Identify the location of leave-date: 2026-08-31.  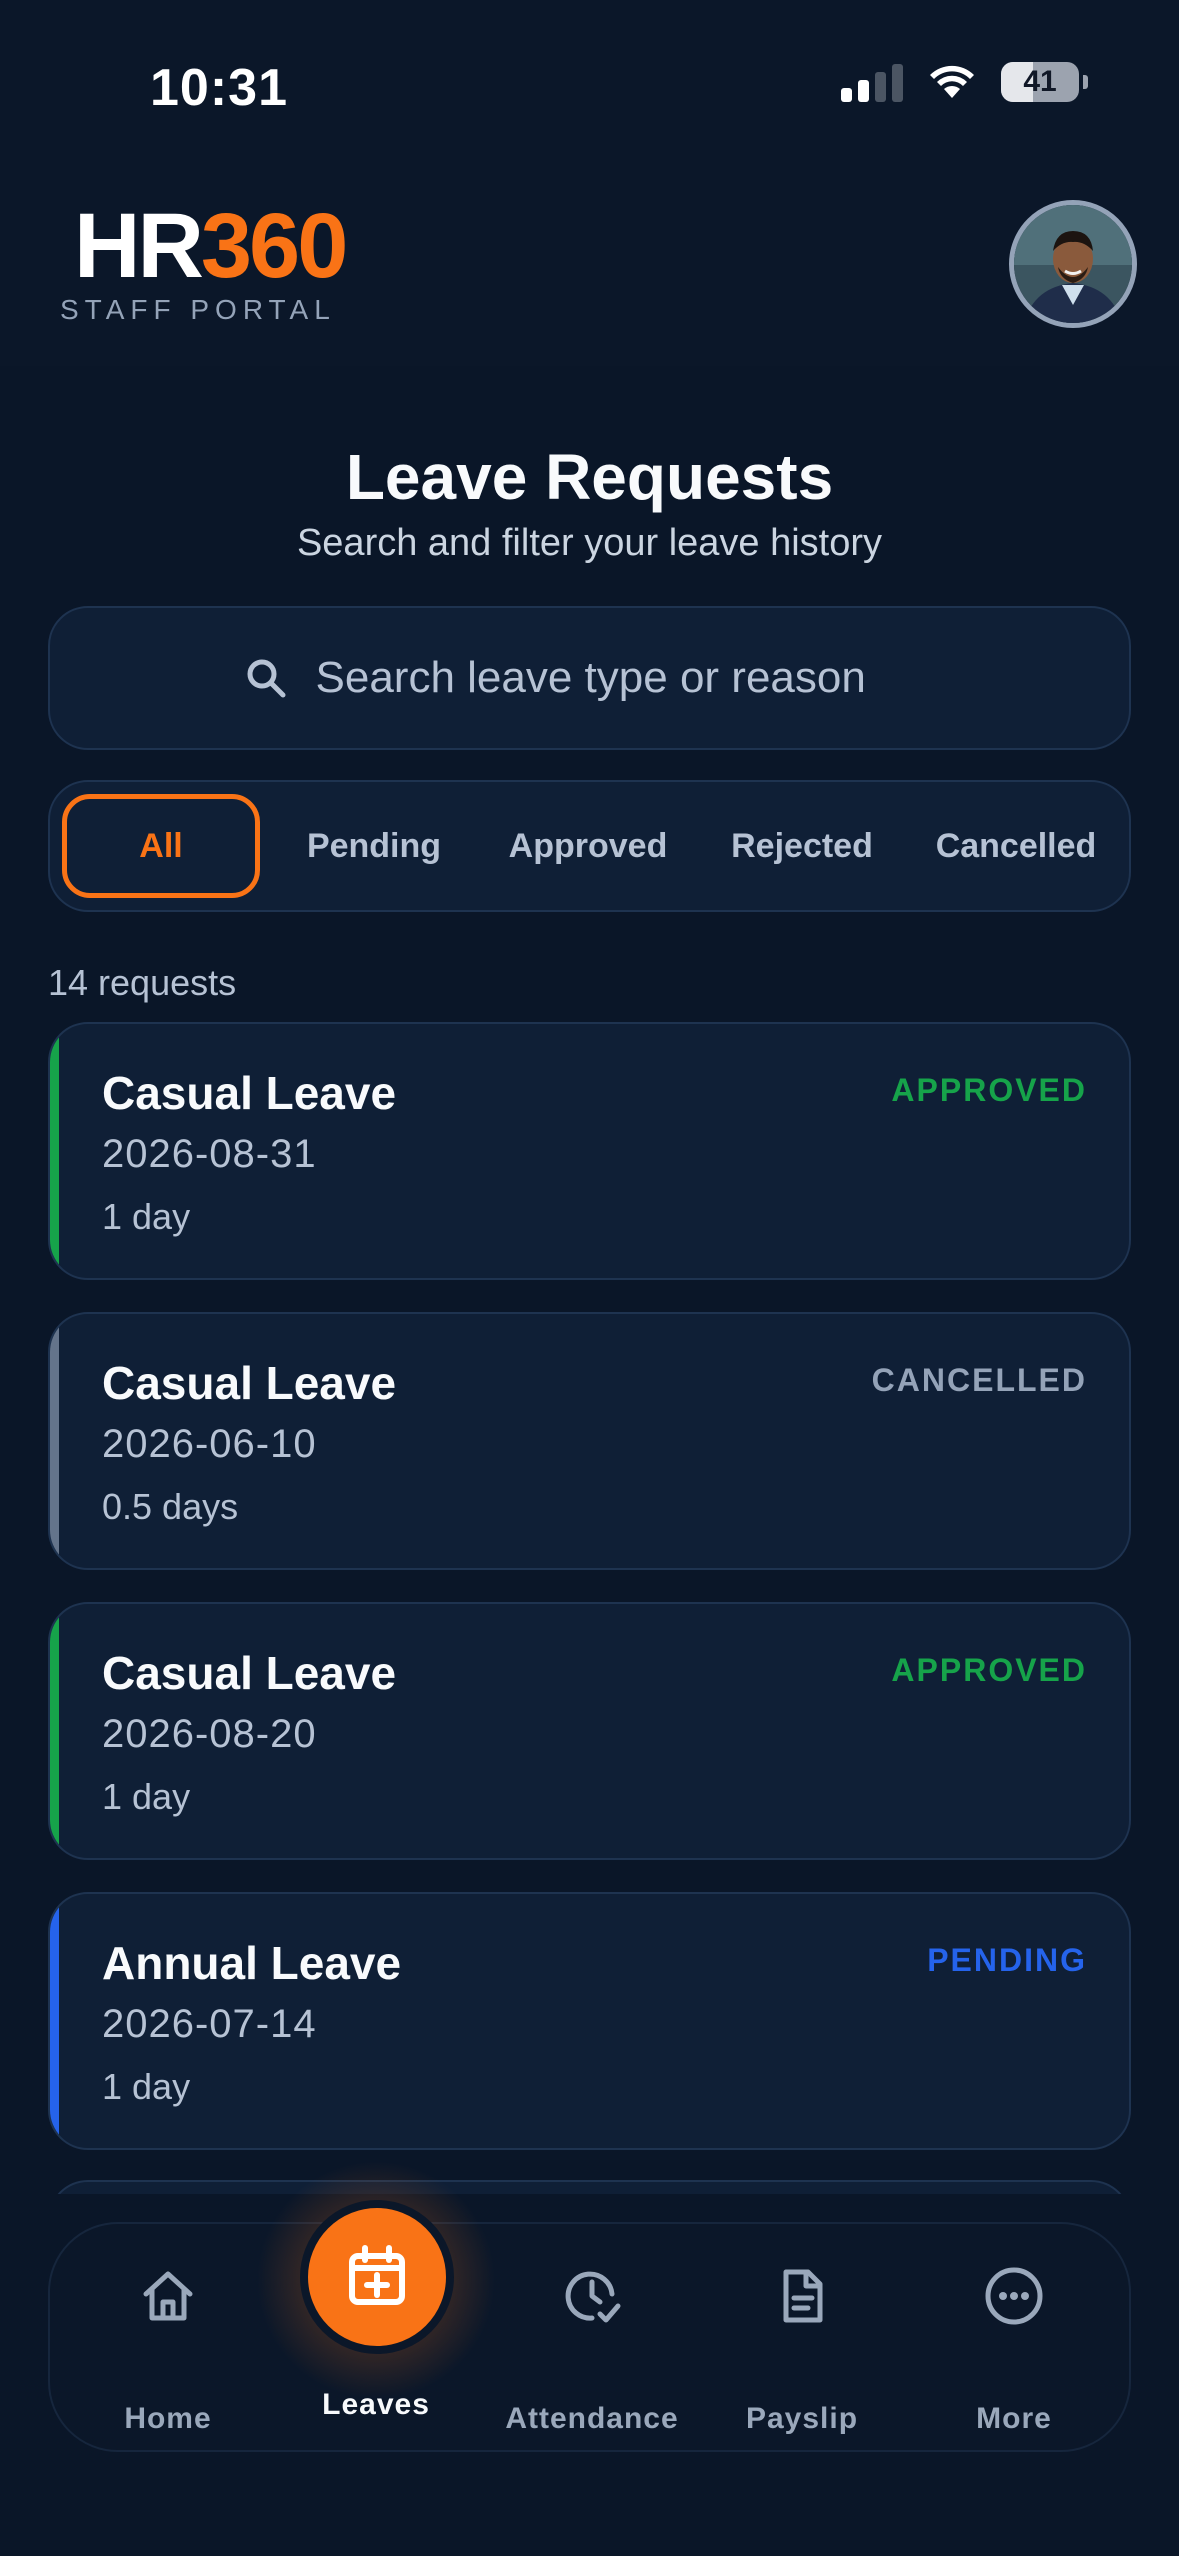
(209, 1154).